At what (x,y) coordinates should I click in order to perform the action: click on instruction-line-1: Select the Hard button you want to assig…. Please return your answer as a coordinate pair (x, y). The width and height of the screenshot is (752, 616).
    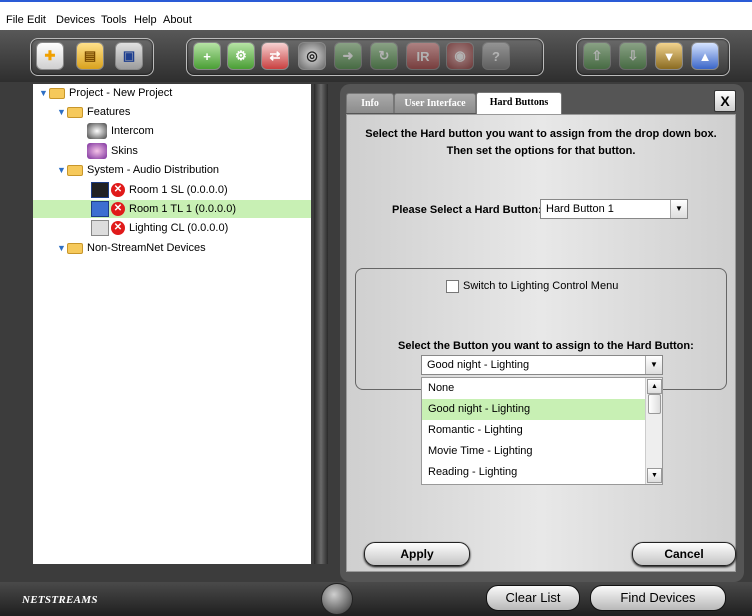
    Looking at the image, I should click on (541, 134).